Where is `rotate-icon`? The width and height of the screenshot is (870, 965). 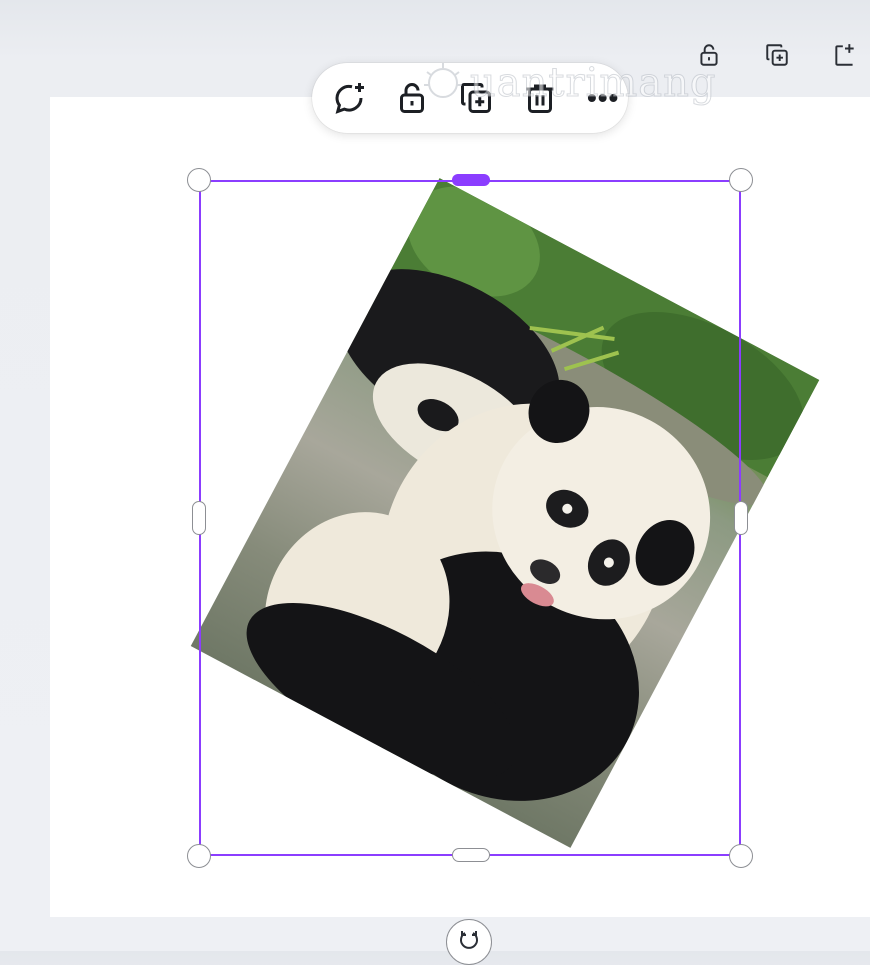
rotate-icon is located at coordinates (469, 940).